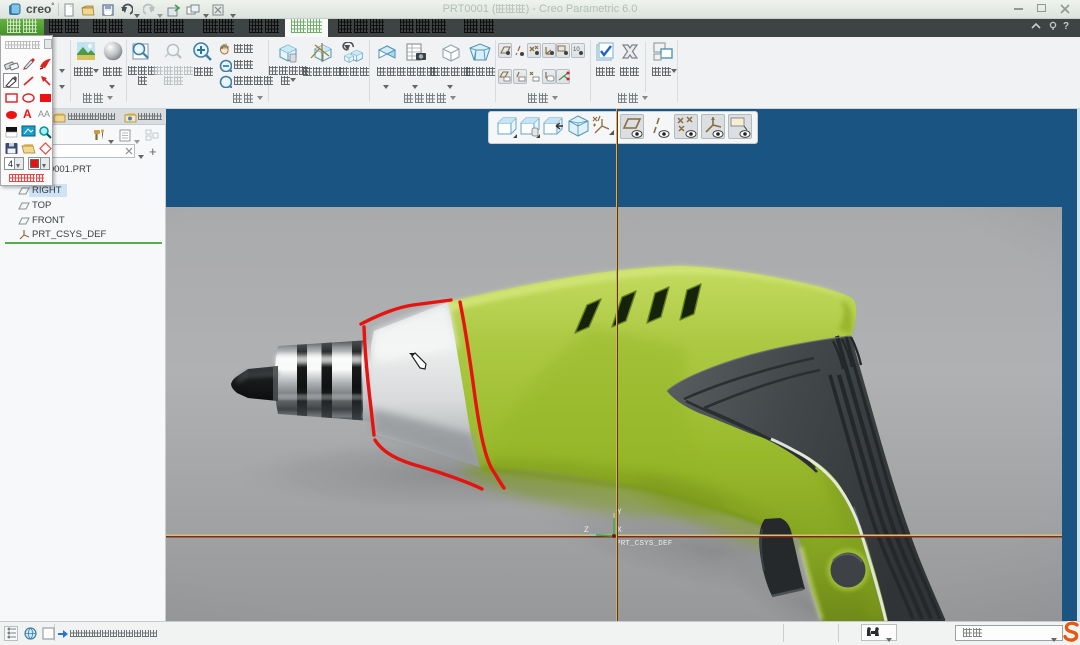  What do you see at coordinates (586, 530) in the screenshot?
I see `svg-text: Z` at bounding box center [586, 530].